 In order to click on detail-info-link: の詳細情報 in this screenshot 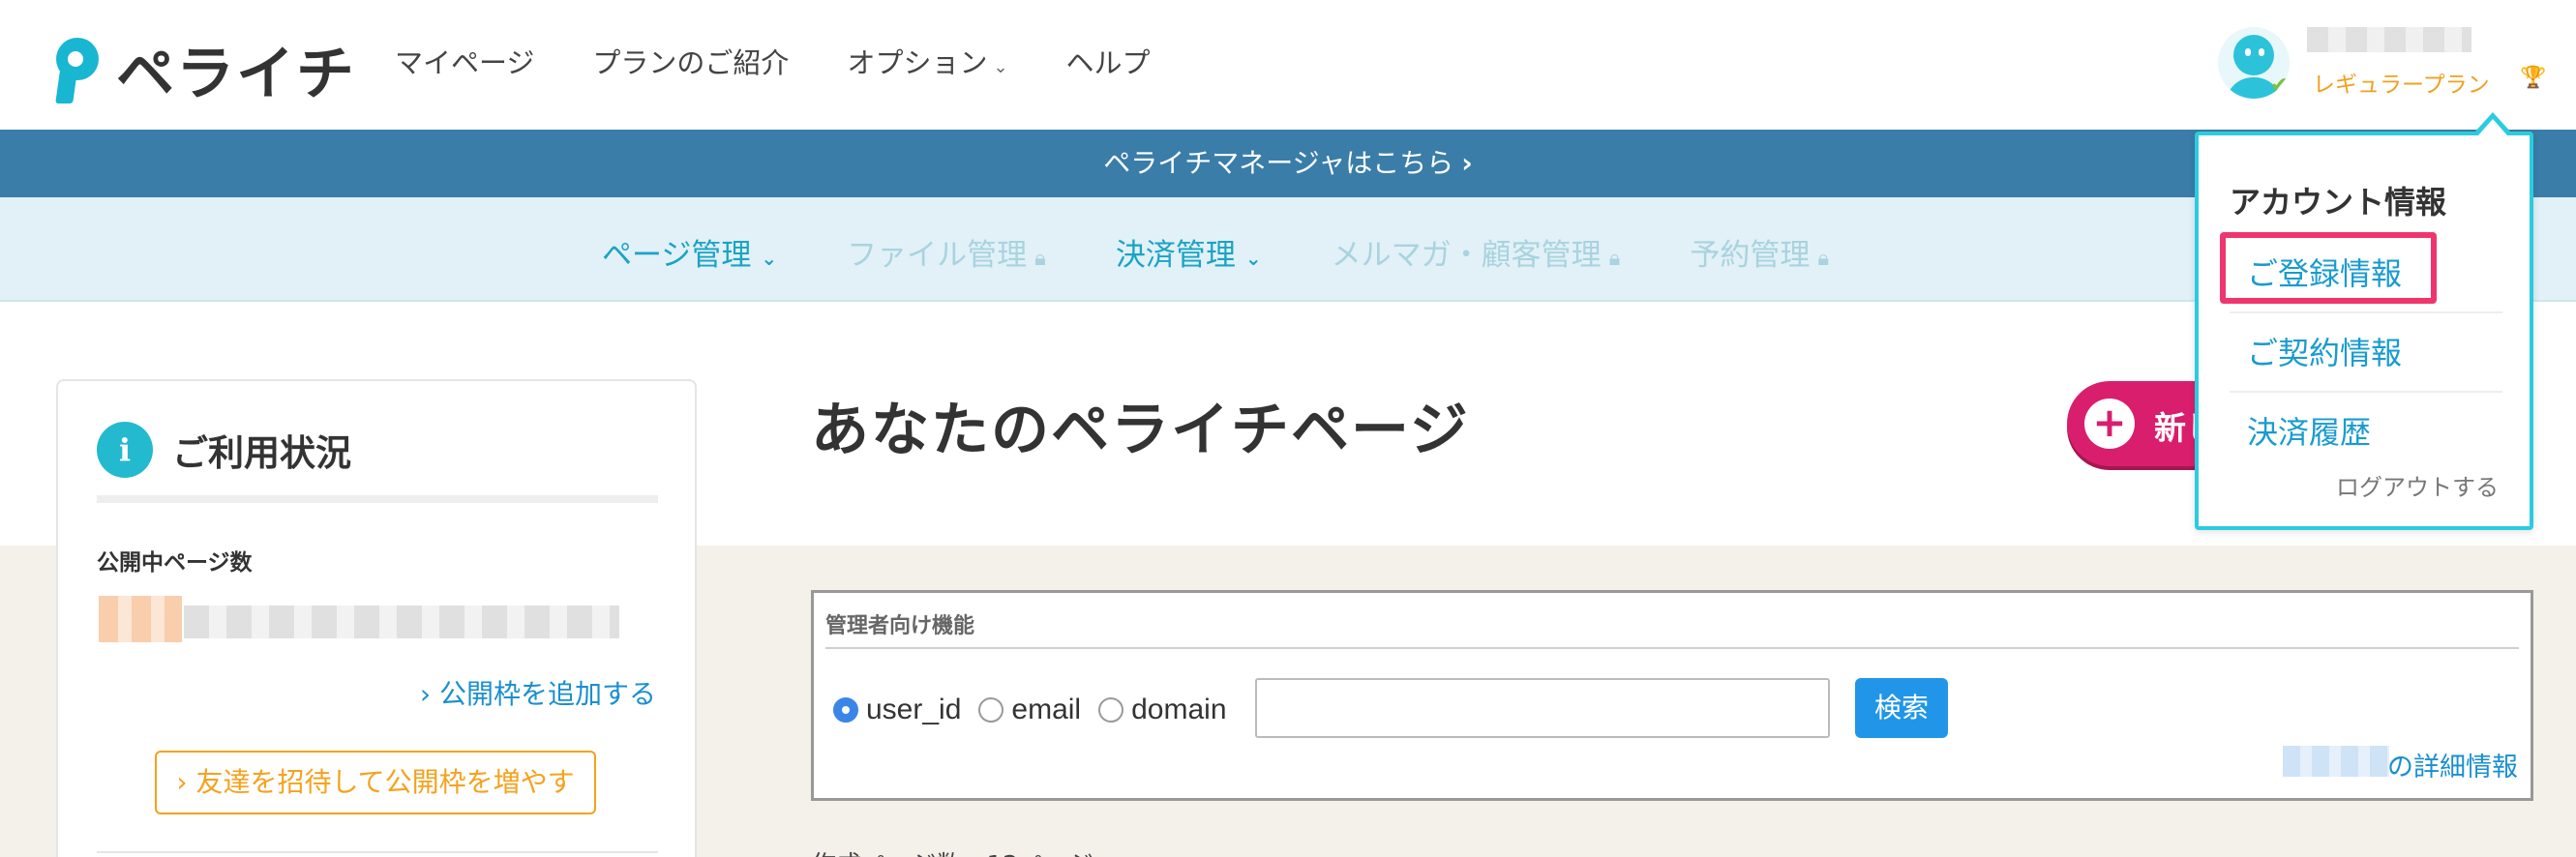, I will do `click(2452, 765)`.